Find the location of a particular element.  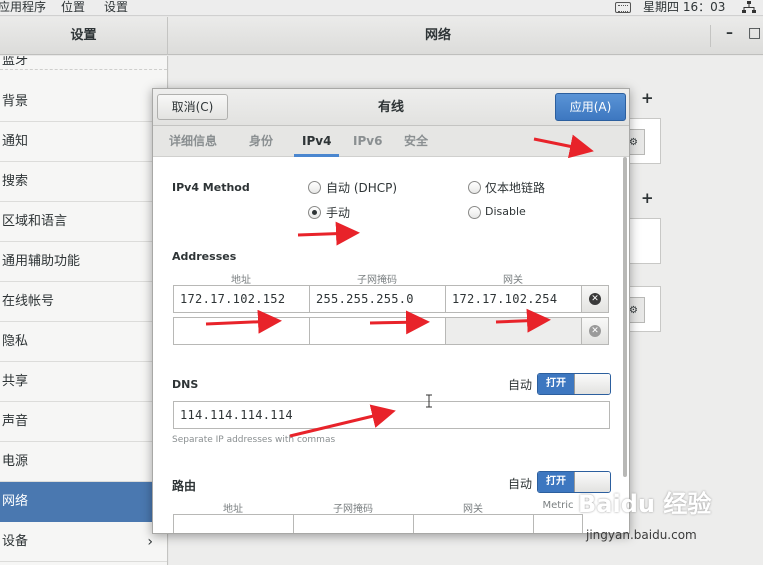

apply-button: 应用(A) is located at coordinates (590, 107).